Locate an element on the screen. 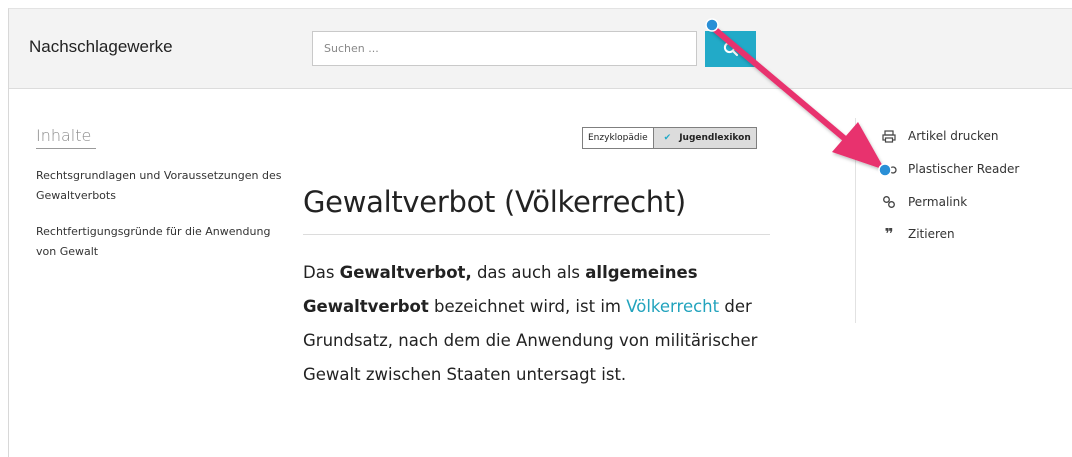 This screenshot has height=457, width=1072. edition-option-enzyklopaedie: Enzyklopädie is located at coordinates (618, 138).